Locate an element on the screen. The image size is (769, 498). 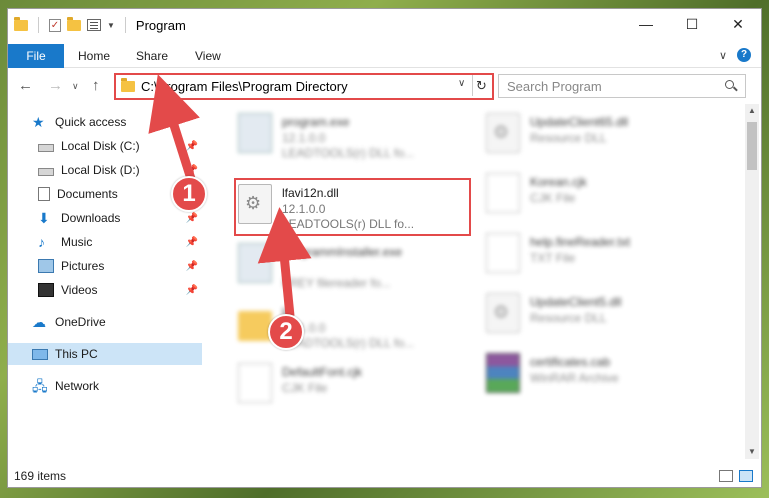
divider is located at coordinates (125, 25).